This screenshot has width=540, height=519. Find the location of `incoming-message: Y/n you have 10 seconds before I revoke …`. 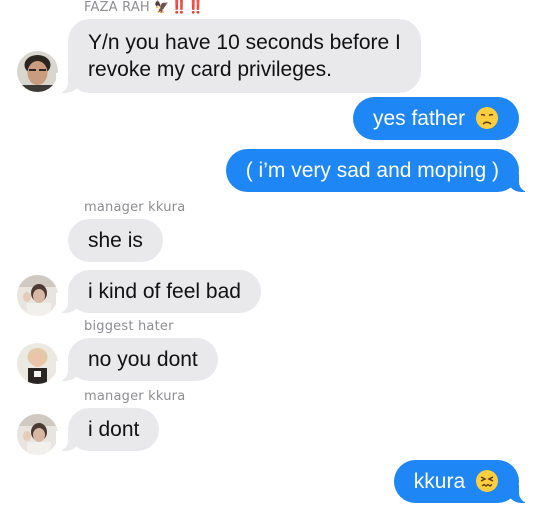

incoming-message: Y/n you have 10 seconds before I revoke … is located at coordinates (238, 56).